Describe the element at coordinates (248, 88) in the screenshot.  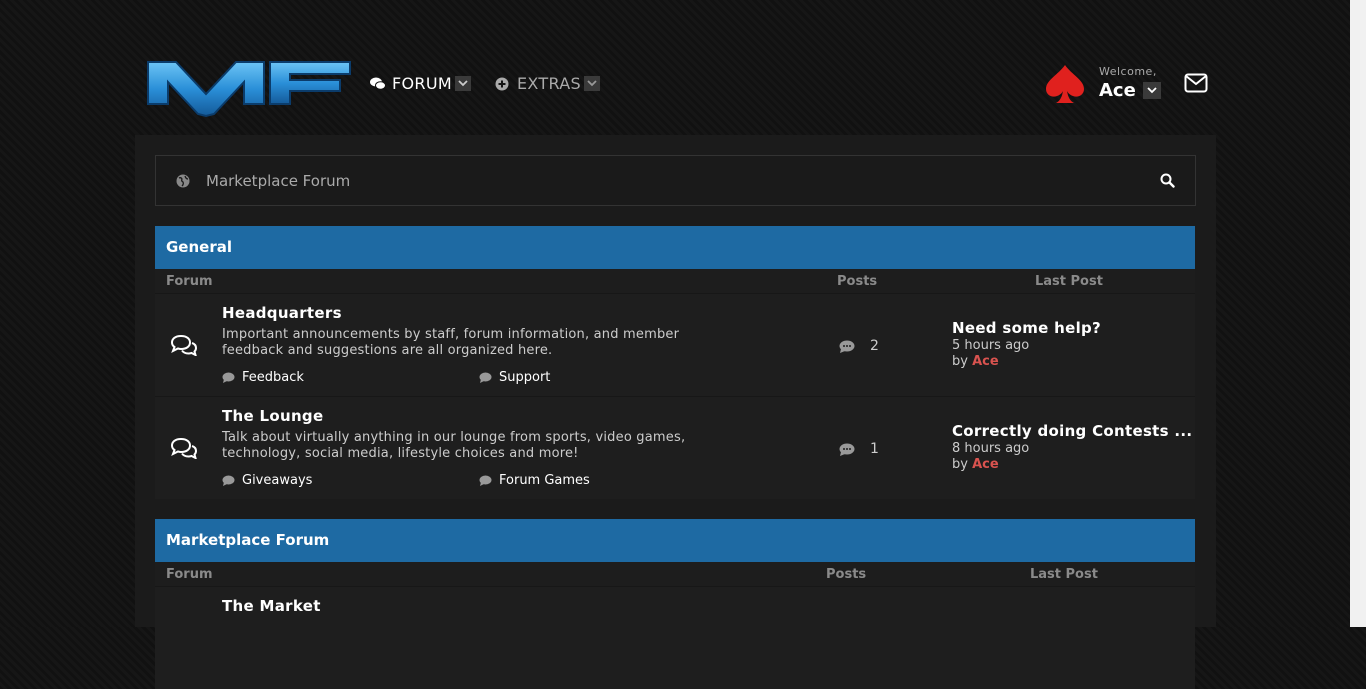
I see `site-logo` at that location.